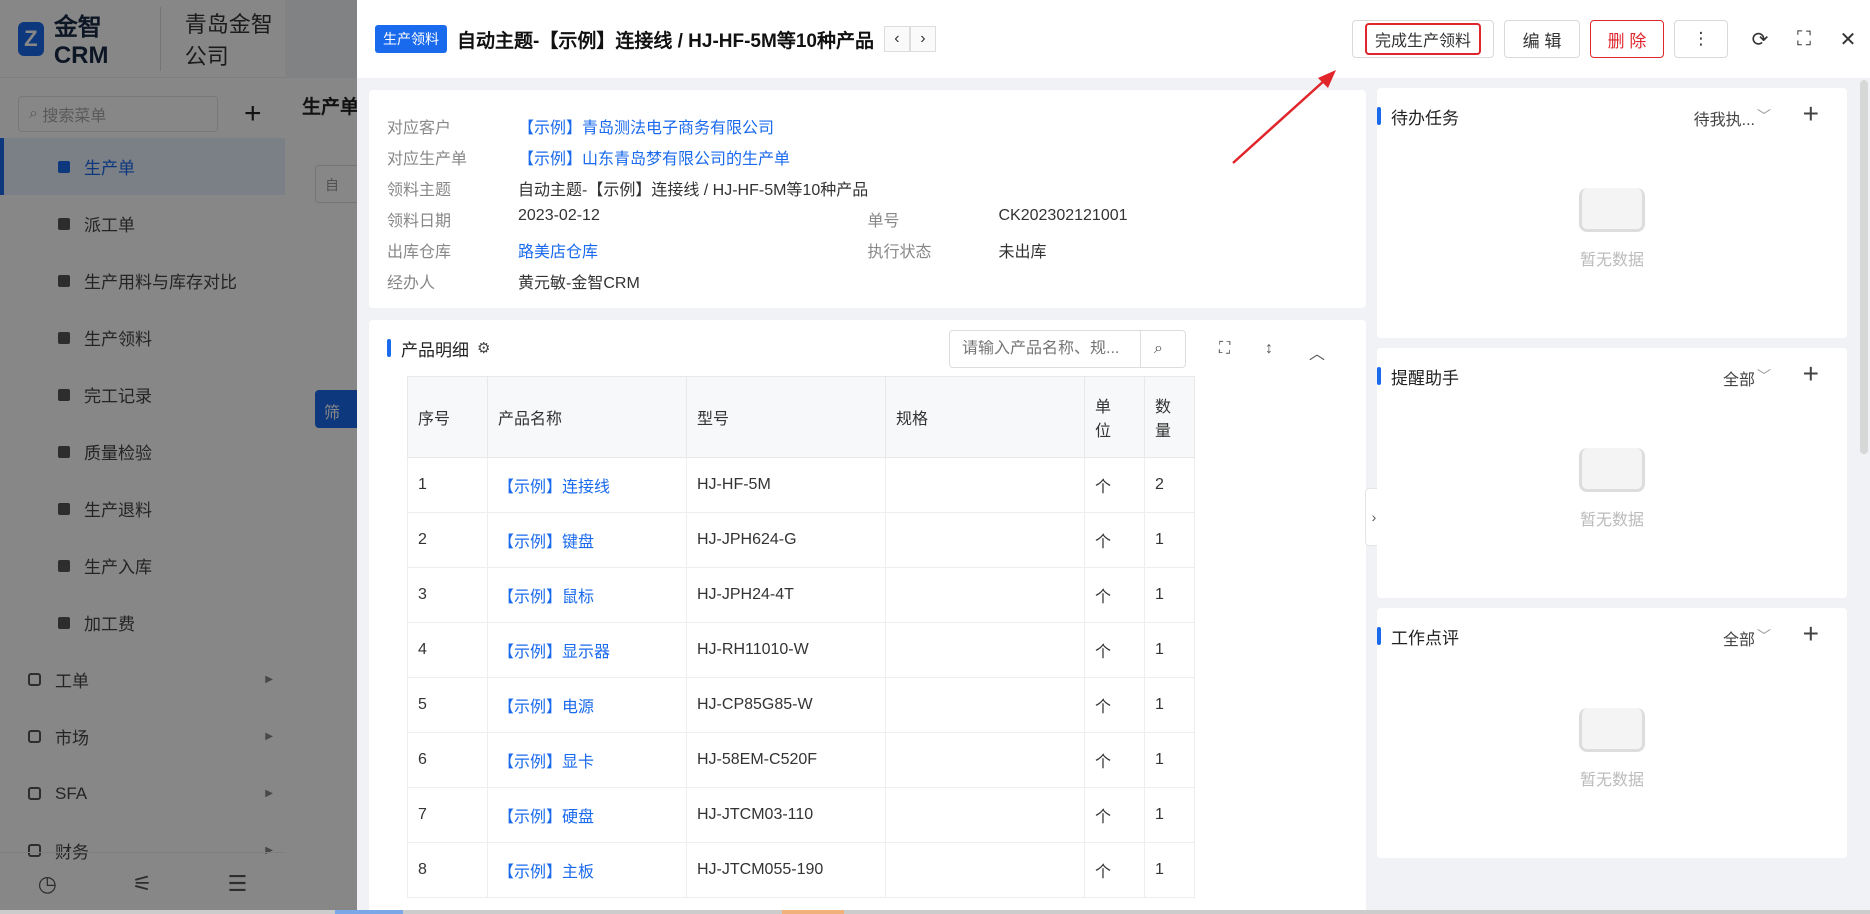 This screenshot has width=1870, height=914. I want to click on bottom-scrollbar, so click(935, 912).